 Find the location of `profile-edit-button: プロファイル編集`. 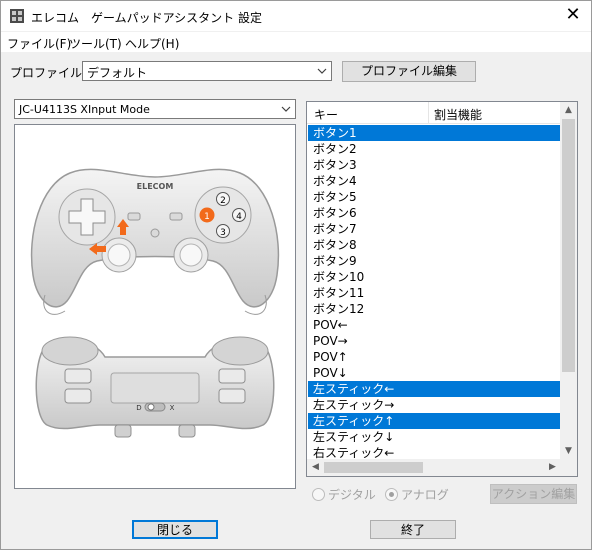

profile-edit-button: プロファイル編集 is located at coordinates (409, 71).